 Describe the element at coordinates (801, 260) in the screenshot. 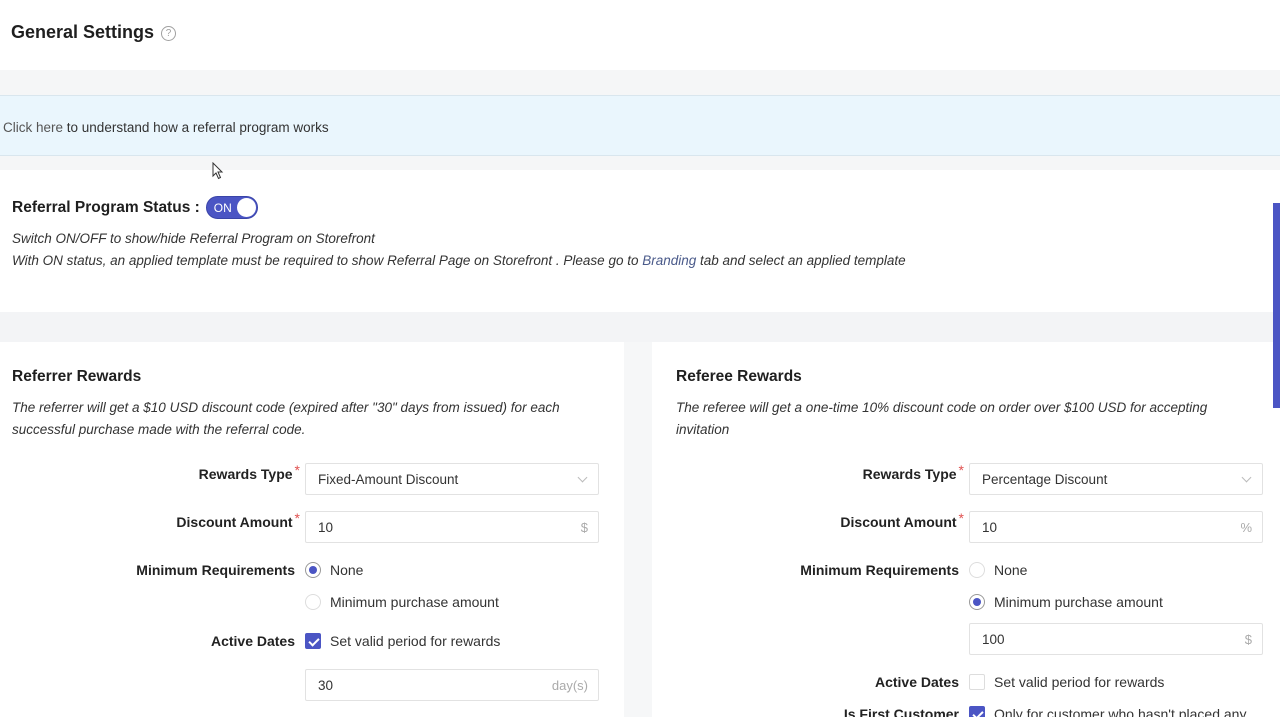

I see `status-note-text-end: tab and select an applied template` at that location.